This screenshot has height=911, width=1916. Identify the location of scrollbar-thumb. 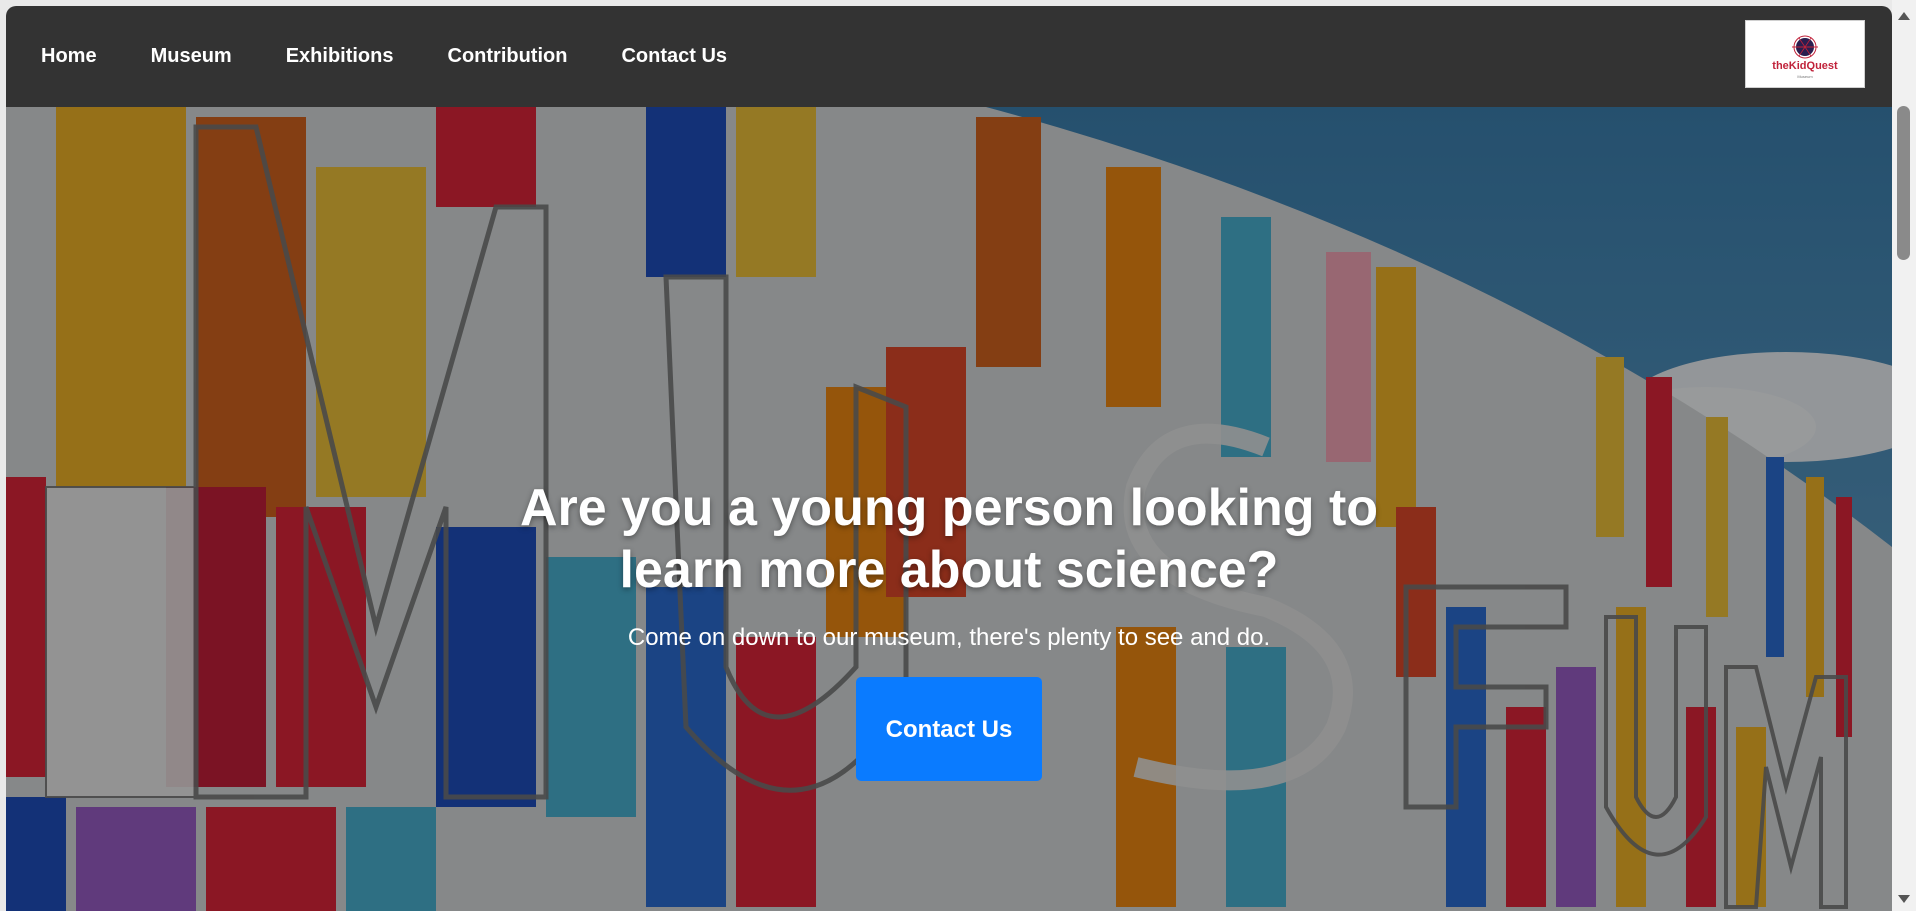
(1903, 183).